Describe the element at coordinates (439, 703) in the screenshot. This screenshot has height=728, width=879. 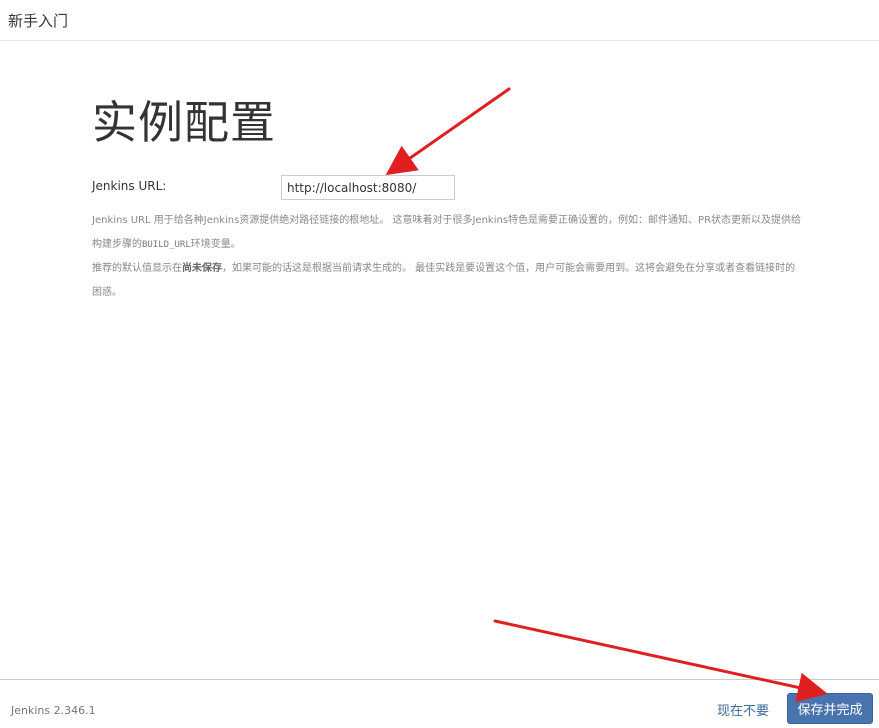
I see `wizard-footer: Jenkins 2.346.1 现在不要 保存并完成` at that location.